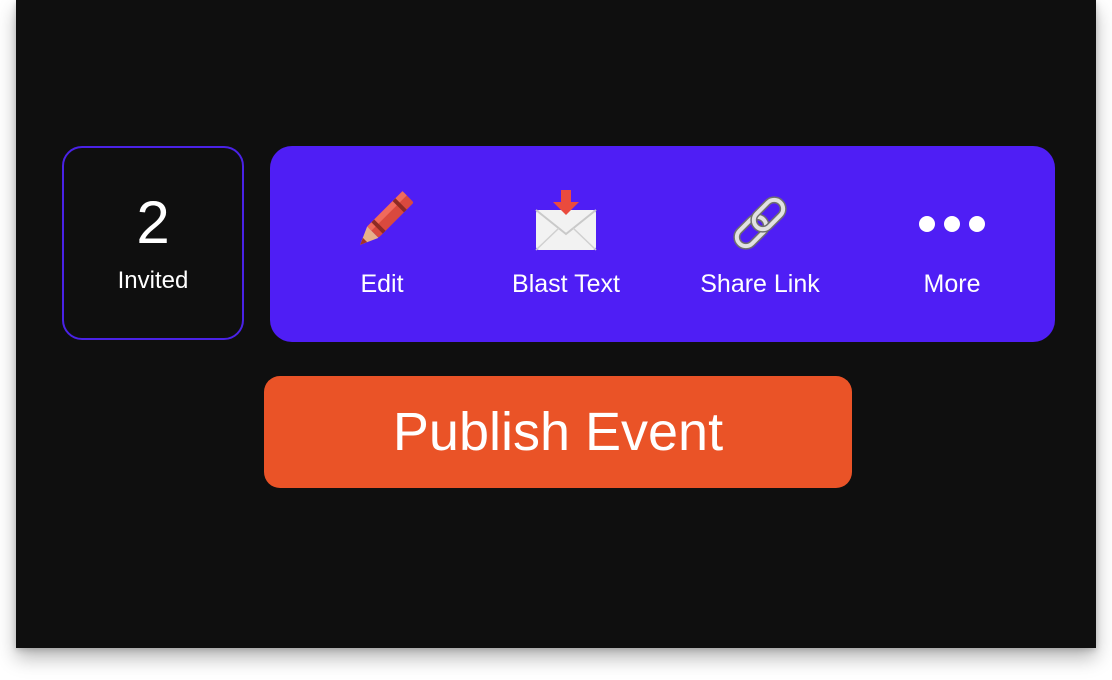 The width and height of the screenshot is (1112, 680). I want to click on share-link-button: Share Link, so click(760, 244).